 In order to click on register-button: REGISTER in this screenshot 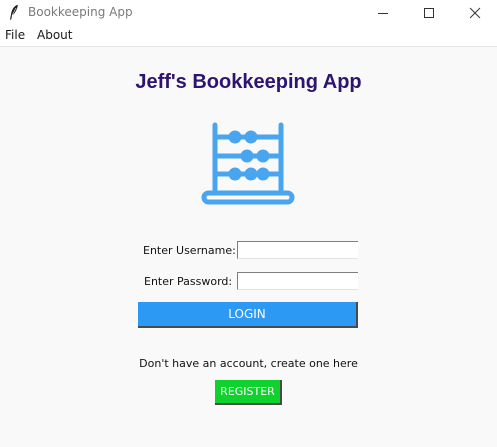, I will do `click(248, 392)`.